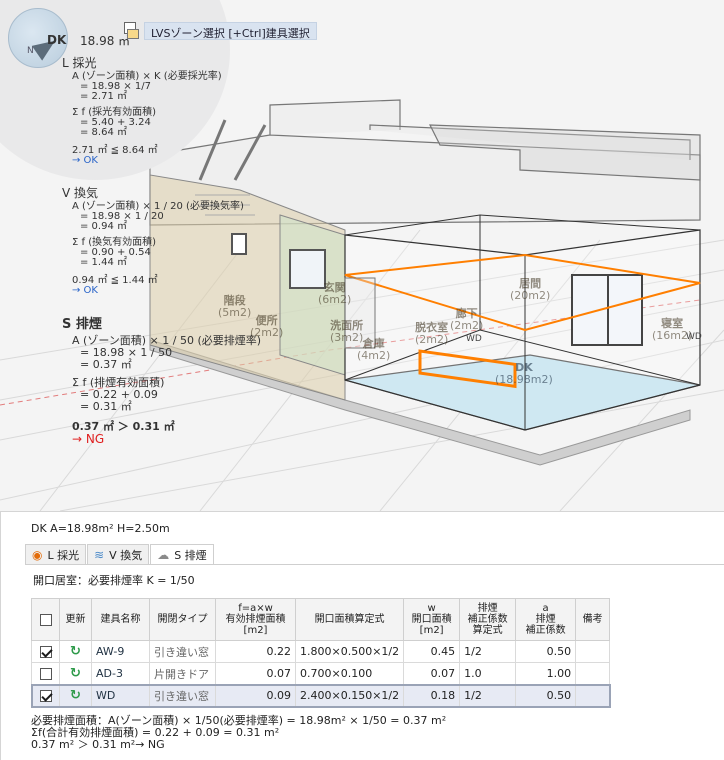  Describe the element at coordinates (488, 673) in the screenshot. I see `cell-corr-formula: 1.0` at that location.